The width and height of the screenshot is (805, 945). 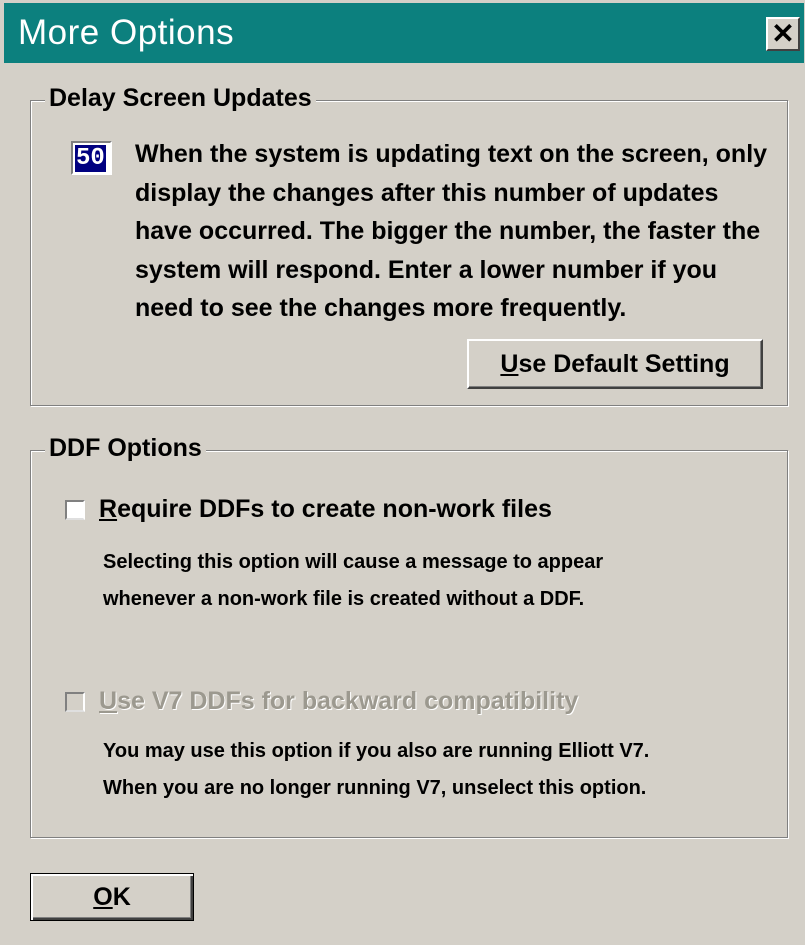 I want to click on default-button-mnemonic: U, so click(x=509, y=363).